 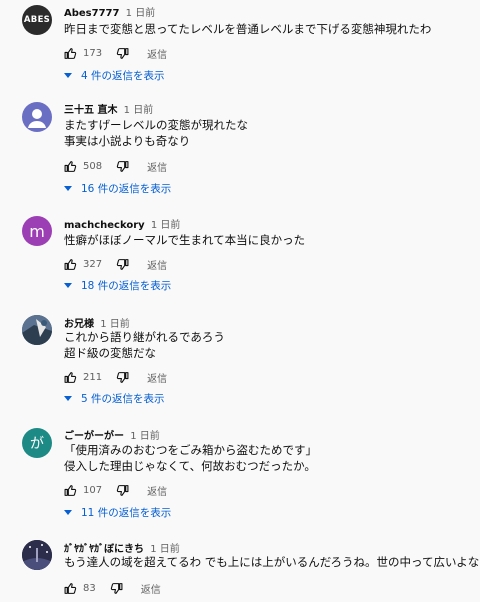 What do you see at coordinates (104, 225) in the screenshot?
I see `author-name: machcheckory` at bounding box center [104, 225].